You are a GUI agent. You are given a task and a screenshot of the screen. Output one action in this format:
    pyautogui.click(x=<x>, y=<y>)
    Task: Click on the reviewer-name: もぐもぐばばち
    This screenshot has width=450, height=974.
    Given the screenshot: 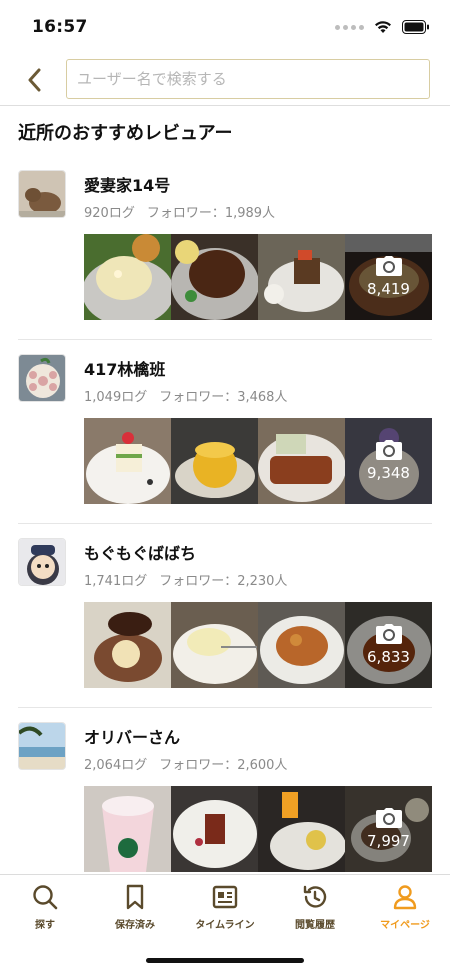 What is the action you would take?
    pyautogui.click(x=140, y=552)
    